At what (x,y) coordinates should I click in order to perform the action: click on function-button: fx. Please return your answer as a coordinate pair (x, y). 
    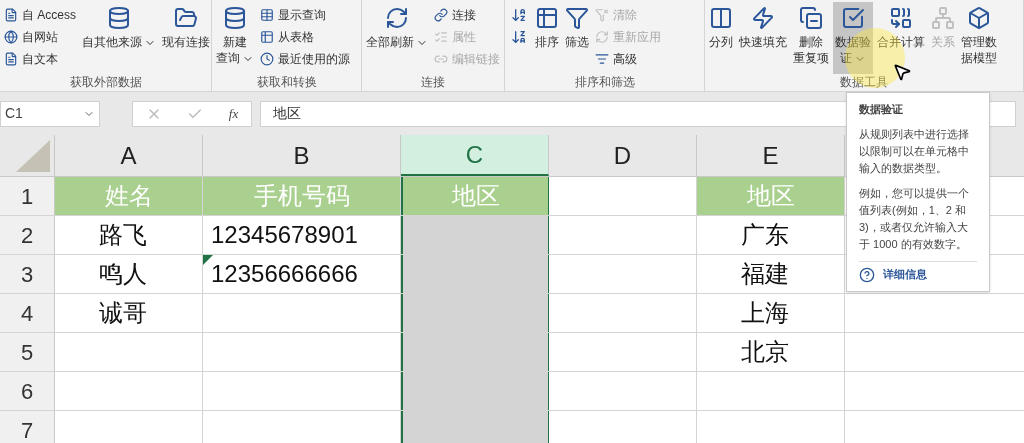
    Looking at the image, I should click on (233, 113).